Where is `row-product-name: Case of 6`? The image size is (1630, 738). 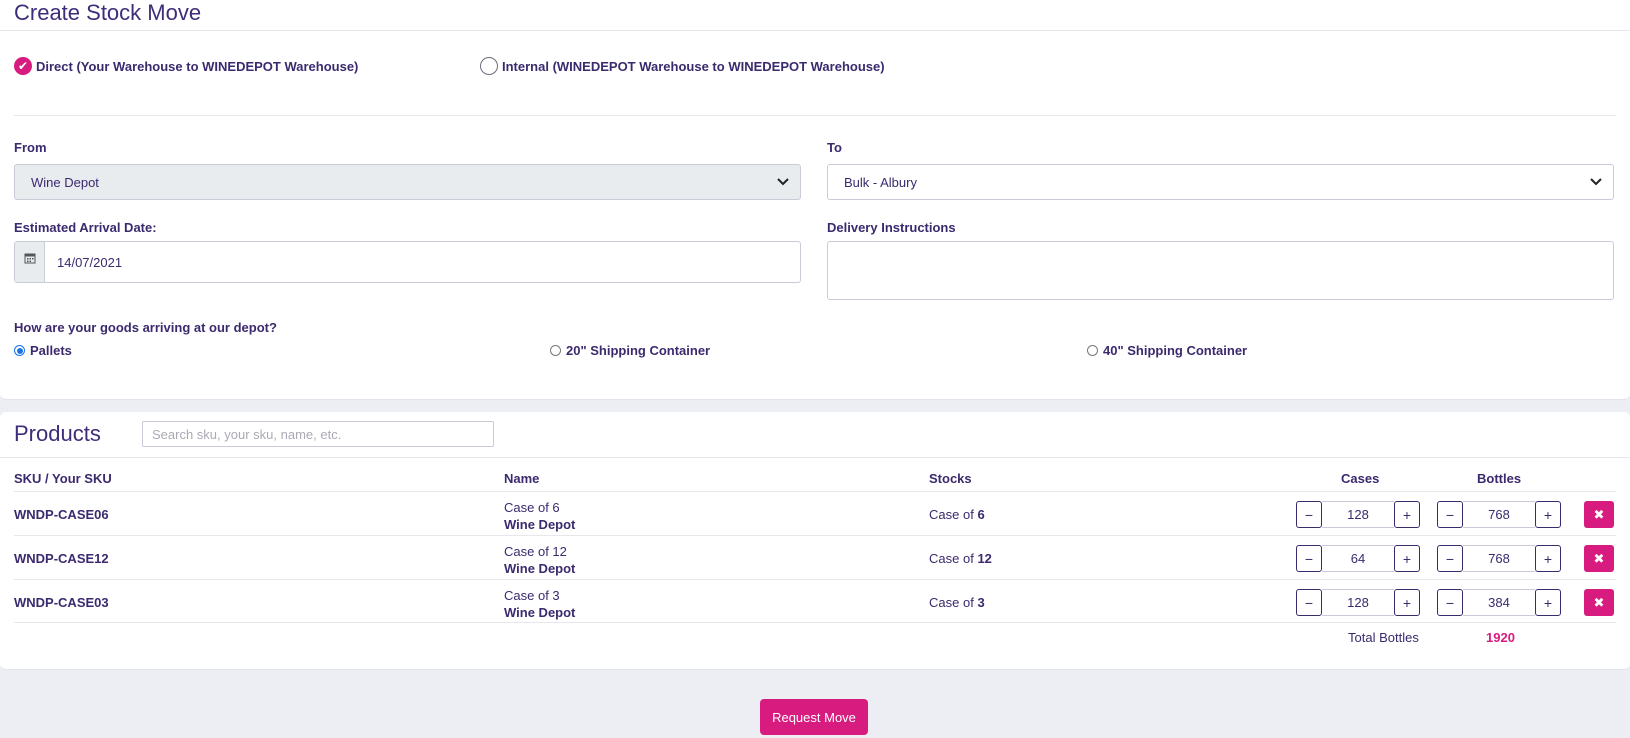
row-product-name: Case of 6 is located at coordinates (532, 507).